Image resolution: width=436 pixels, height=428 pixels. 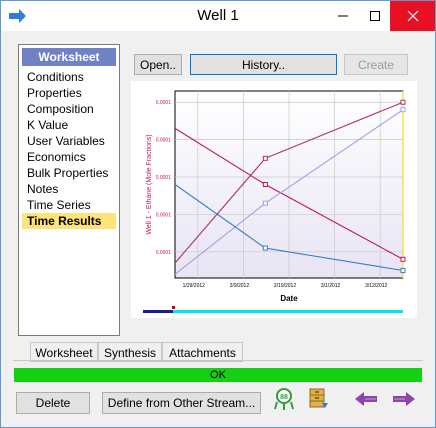 I want to click on maximize-button, so click(x=375, y=16).